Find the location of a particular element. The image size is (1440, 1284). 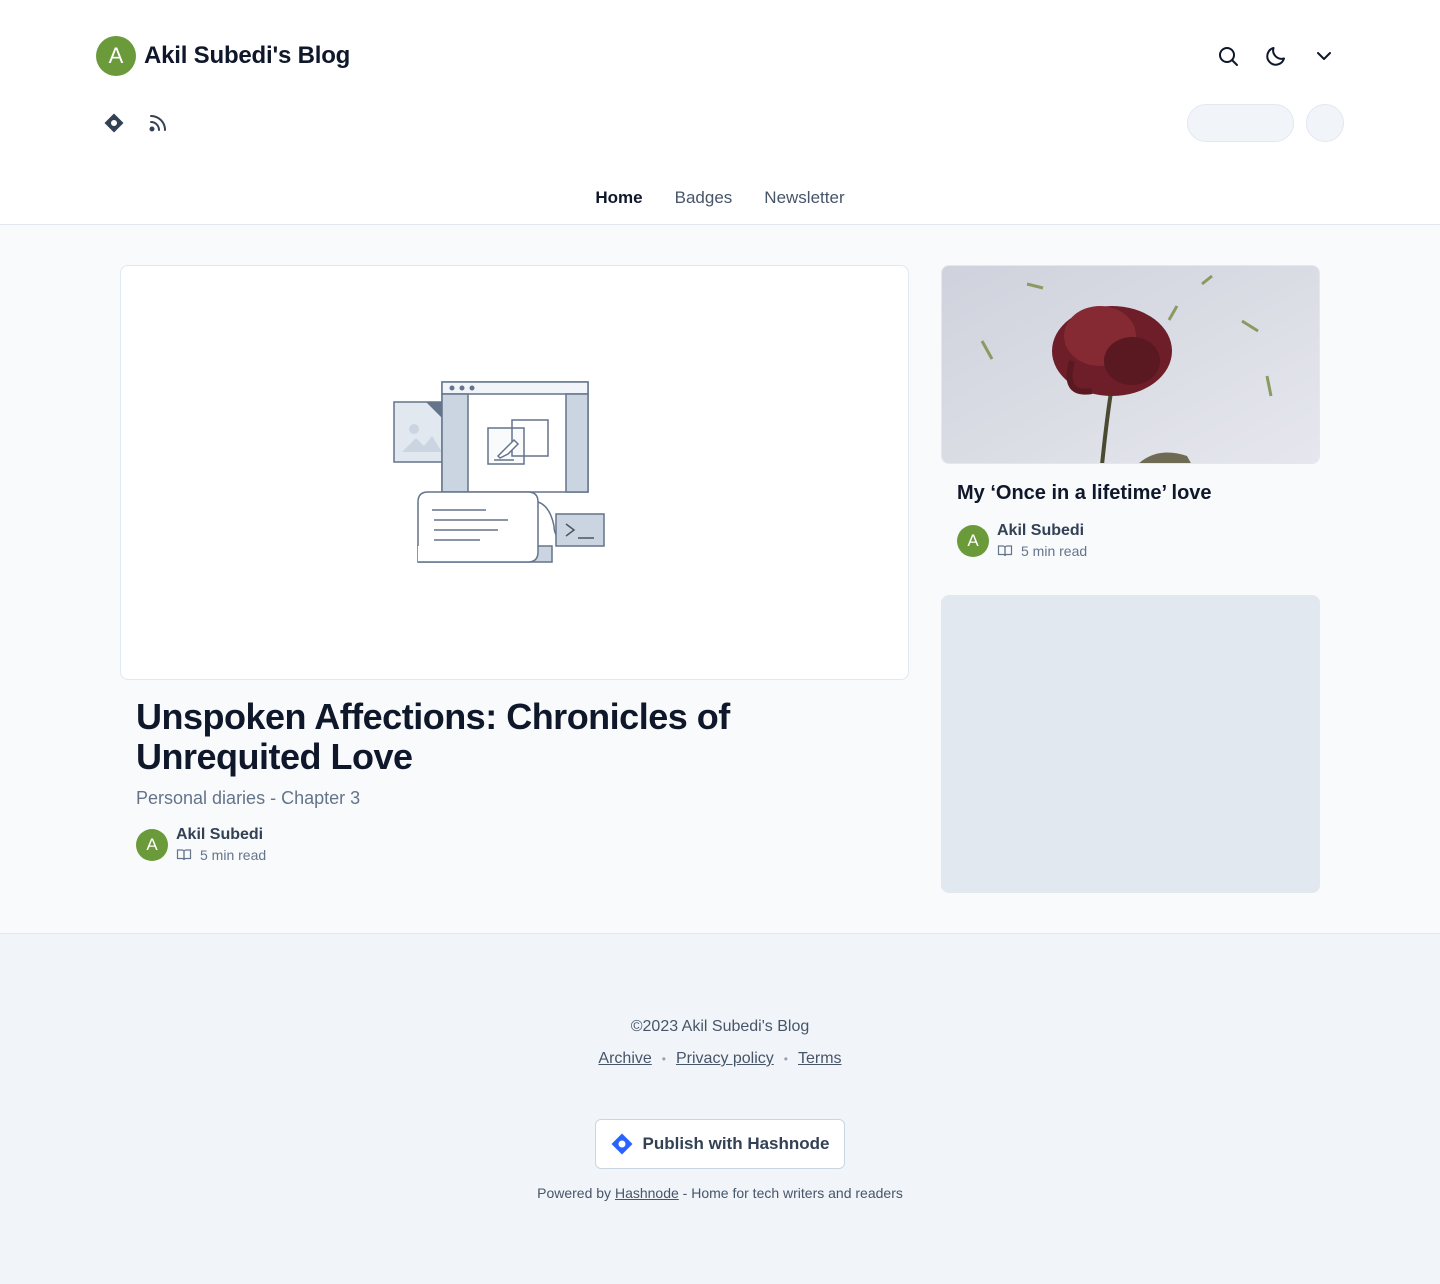

search-icon is located at coordinates (1228, 56).